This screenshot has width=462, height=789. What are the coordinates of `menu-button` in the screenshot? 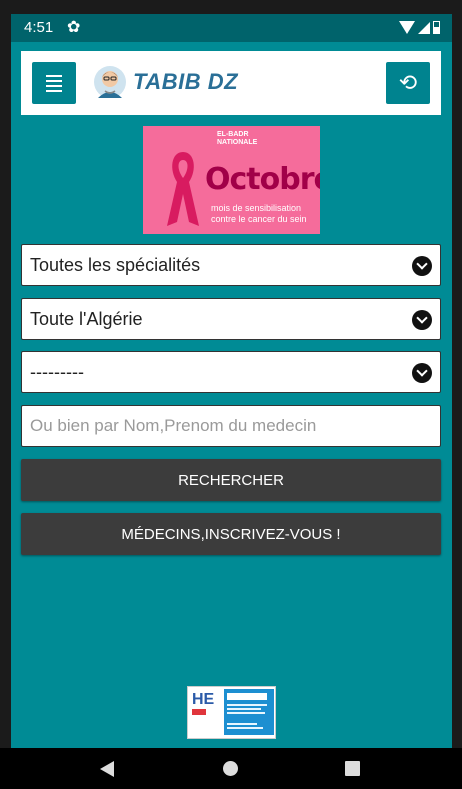 It's located at (54, 83).